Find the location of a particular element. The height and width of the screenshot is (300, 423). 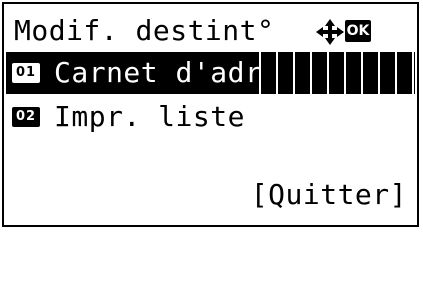

item-number-badge: 01 is located at coordinates (26, 73).